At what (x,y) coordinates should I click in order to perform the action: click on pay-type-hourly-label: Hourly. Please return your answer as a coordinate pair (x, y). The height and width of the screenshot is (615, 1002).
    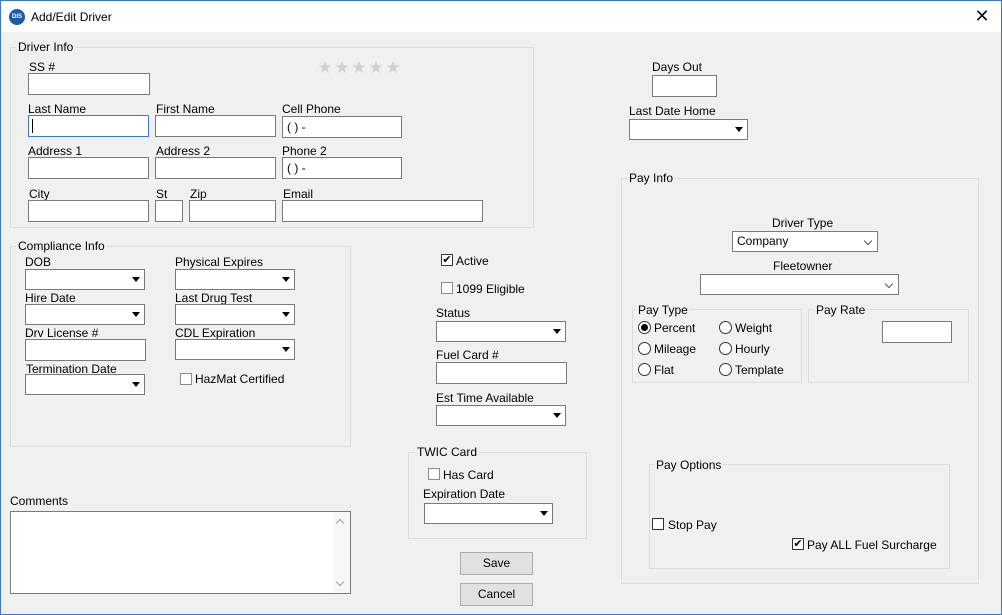
    Looking at the image, I should click on (752, 349).